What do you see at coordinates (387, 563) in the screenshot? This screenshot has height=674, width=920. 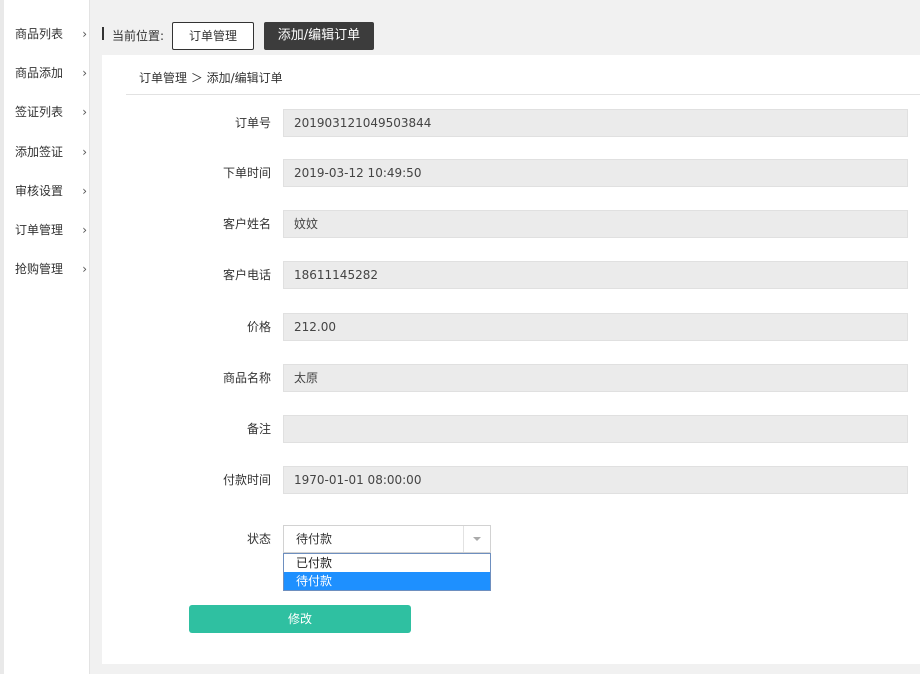 I see `status-option-paid: 已付款` at bounding box center [387, 563].